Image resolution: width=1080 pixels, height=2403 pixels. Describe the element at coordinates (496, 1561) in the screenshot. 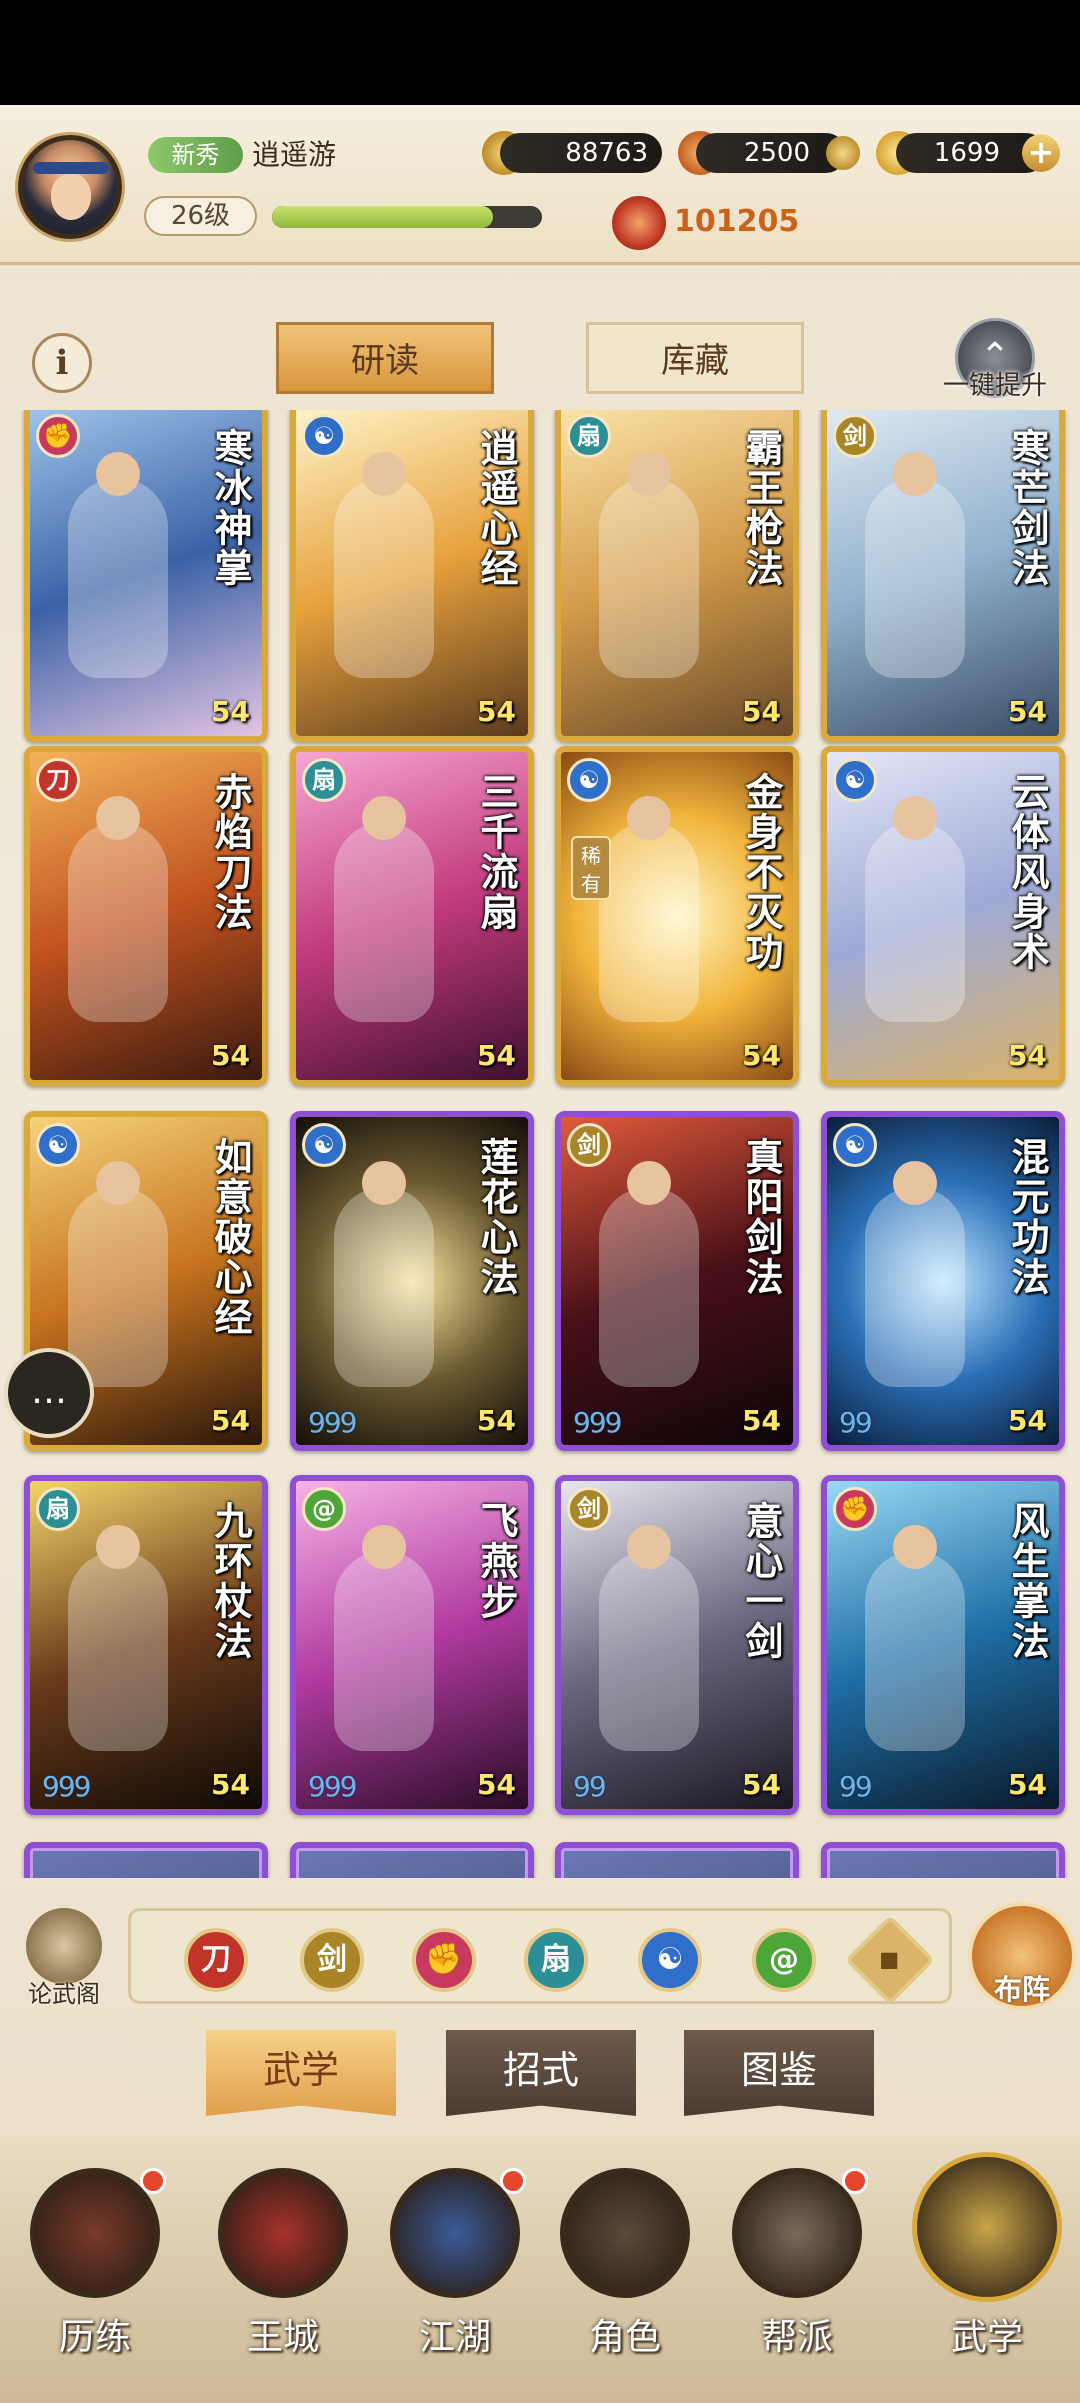

I see `skill-title: 飞燕步` at that location.